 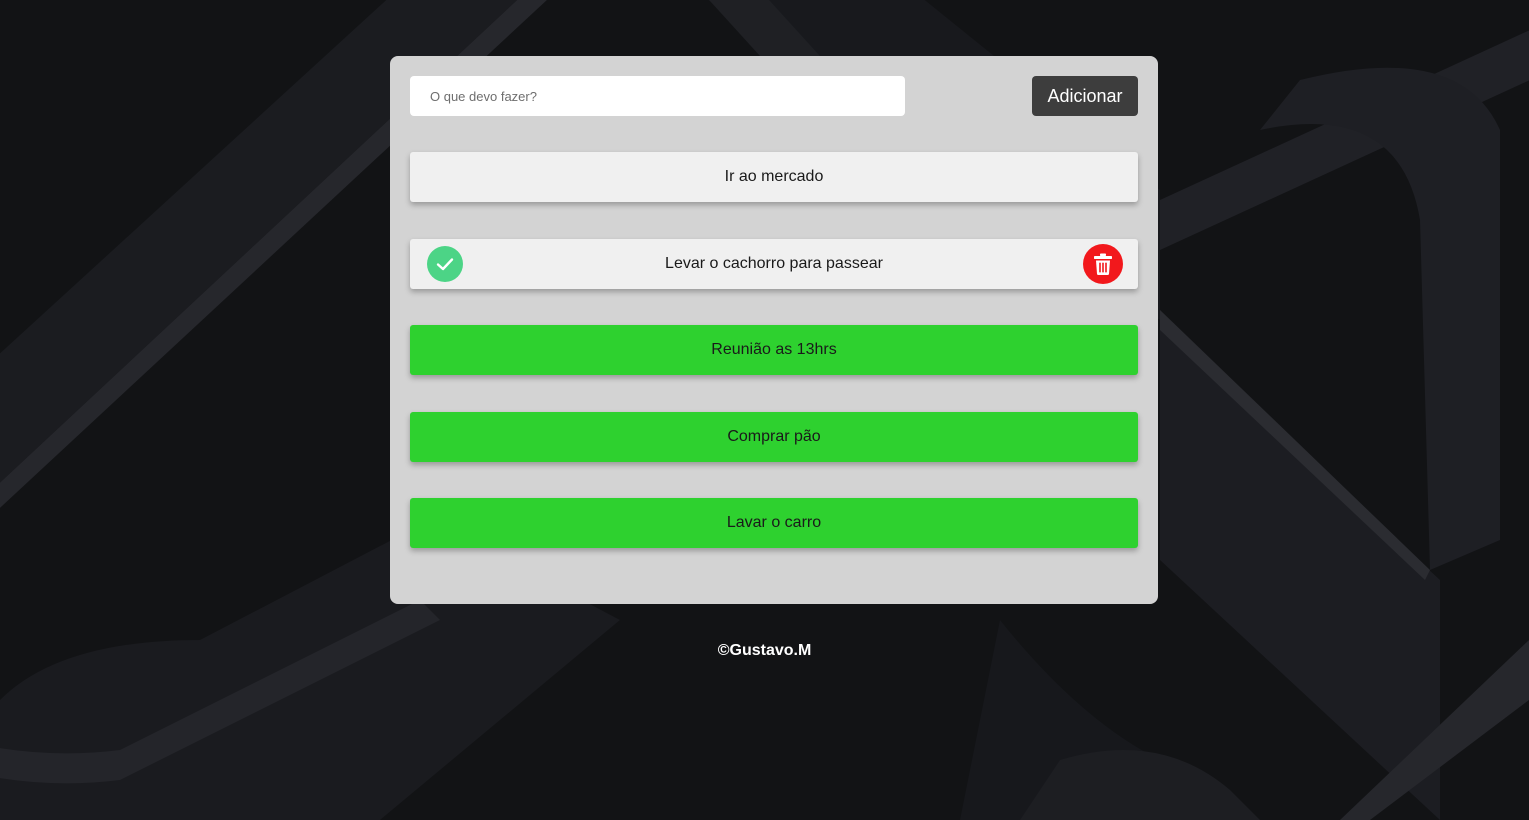 I want to click on task-input, so click(x=657, y=96).